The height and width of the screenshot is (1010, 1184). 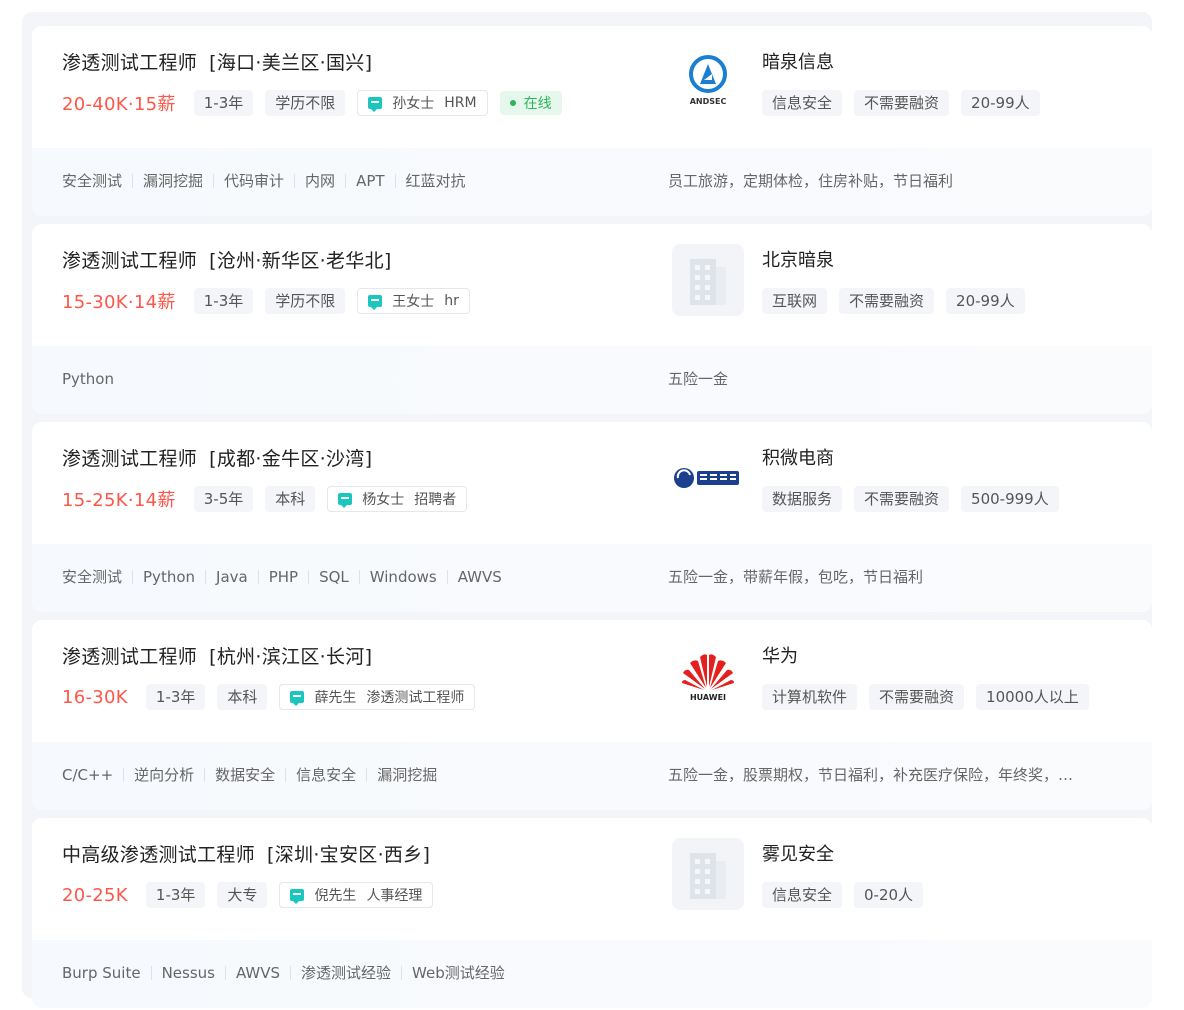 I want to click on welfare-text: 五险一金，带薪年假，包吃，节日福利, so click(x=796, y=577).